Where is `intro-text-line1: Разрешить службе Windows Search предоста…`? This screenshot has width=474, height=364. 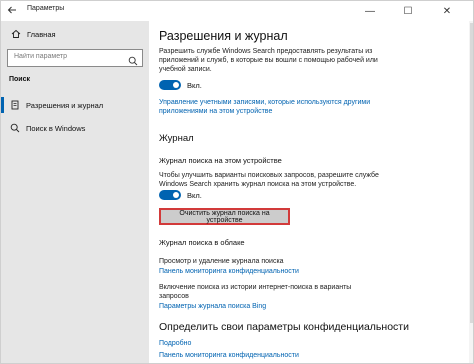 intro-text-line1: Разрешить службе Windows Search предоста… is located at coordinates (266, 51).